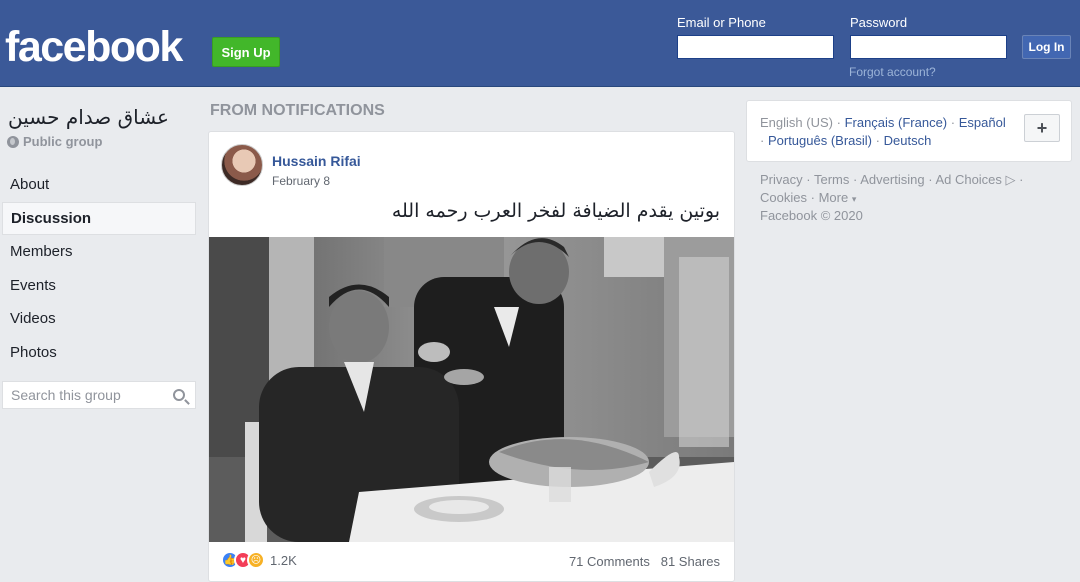  I want to click on language-spanish: Español, so click(982, 122).